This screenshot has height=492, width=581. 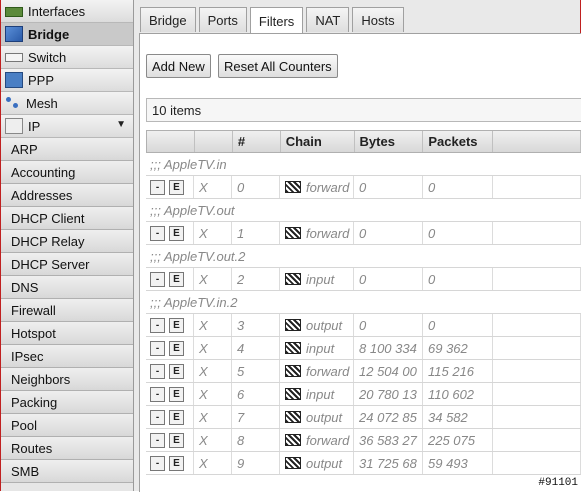 What do you see at coordinates (14, 57) in the screenshot?
I see `switch-icon` at bounding box center [14, 57].